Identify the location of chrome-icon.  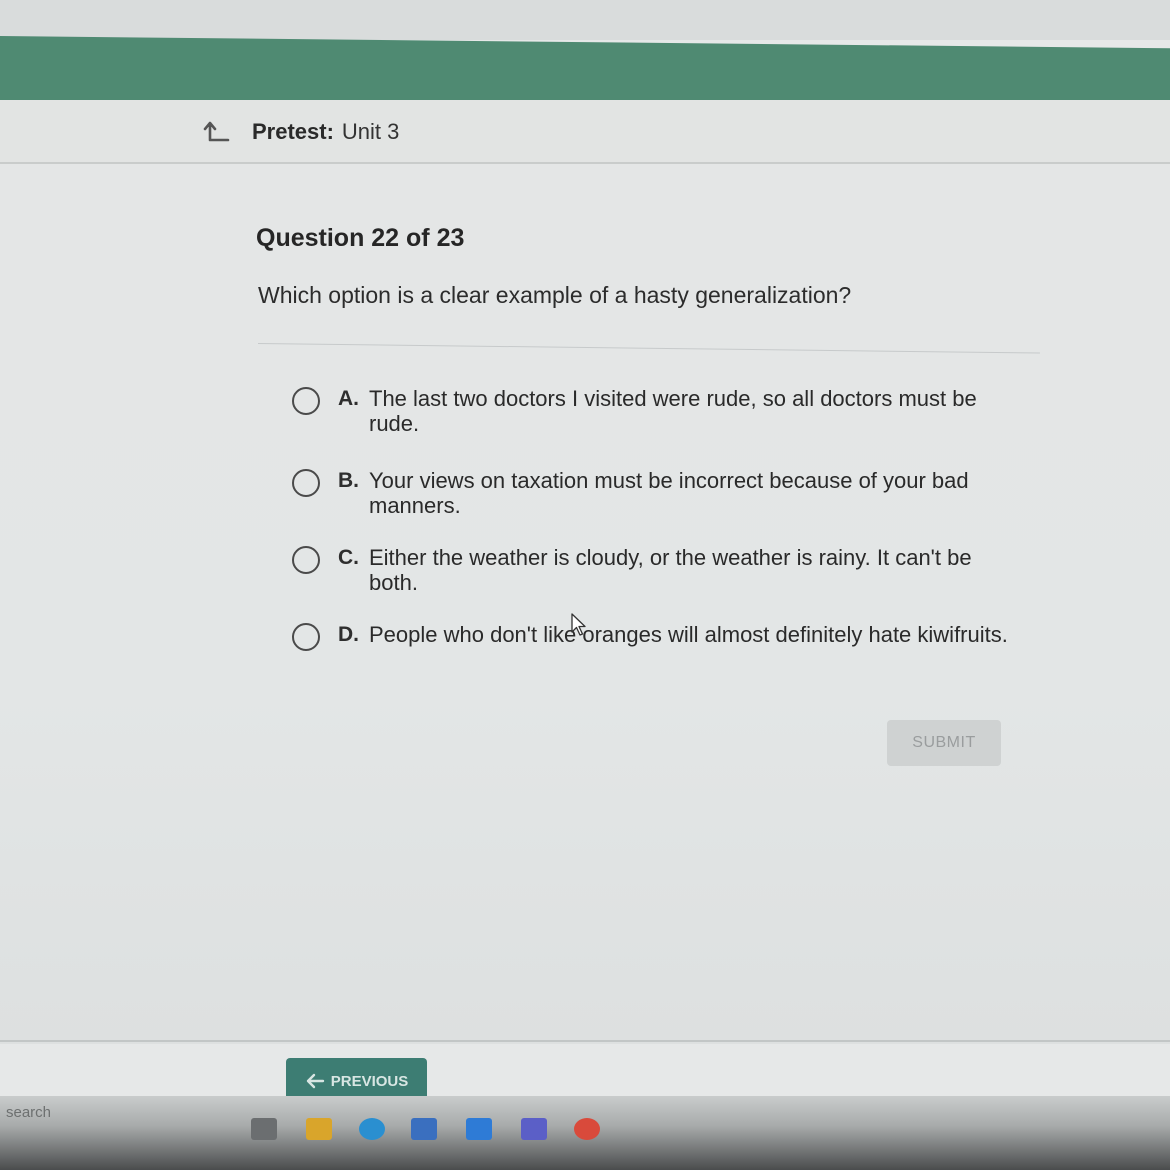
(587, 1129).